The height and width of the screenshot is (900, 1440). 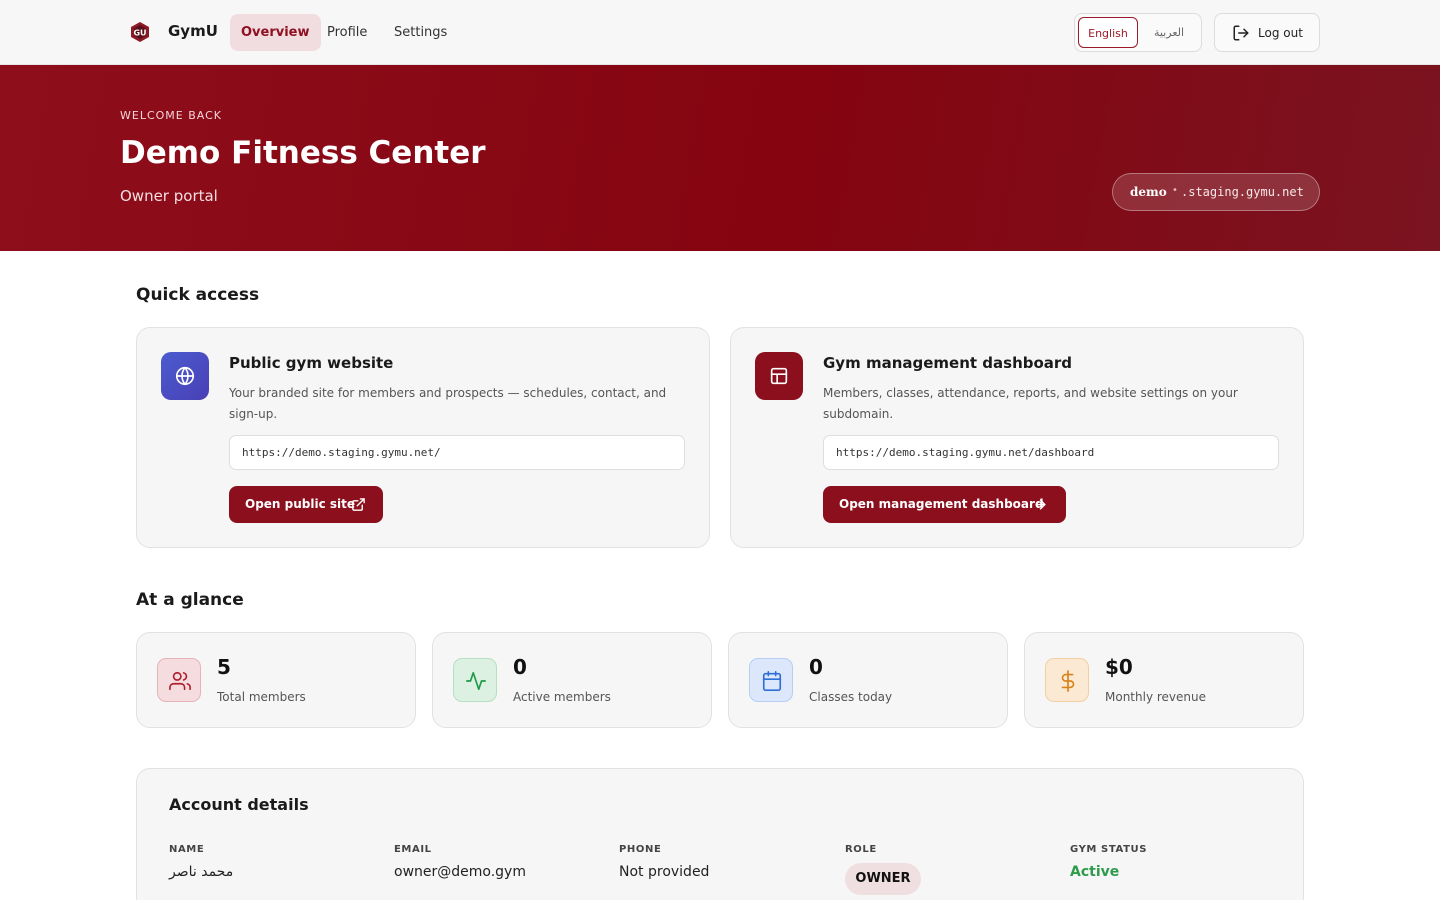 What do you see at coordinates (771, 680) in the screenshot?
I see `calendar-icon` at bounding box center [771, 680].